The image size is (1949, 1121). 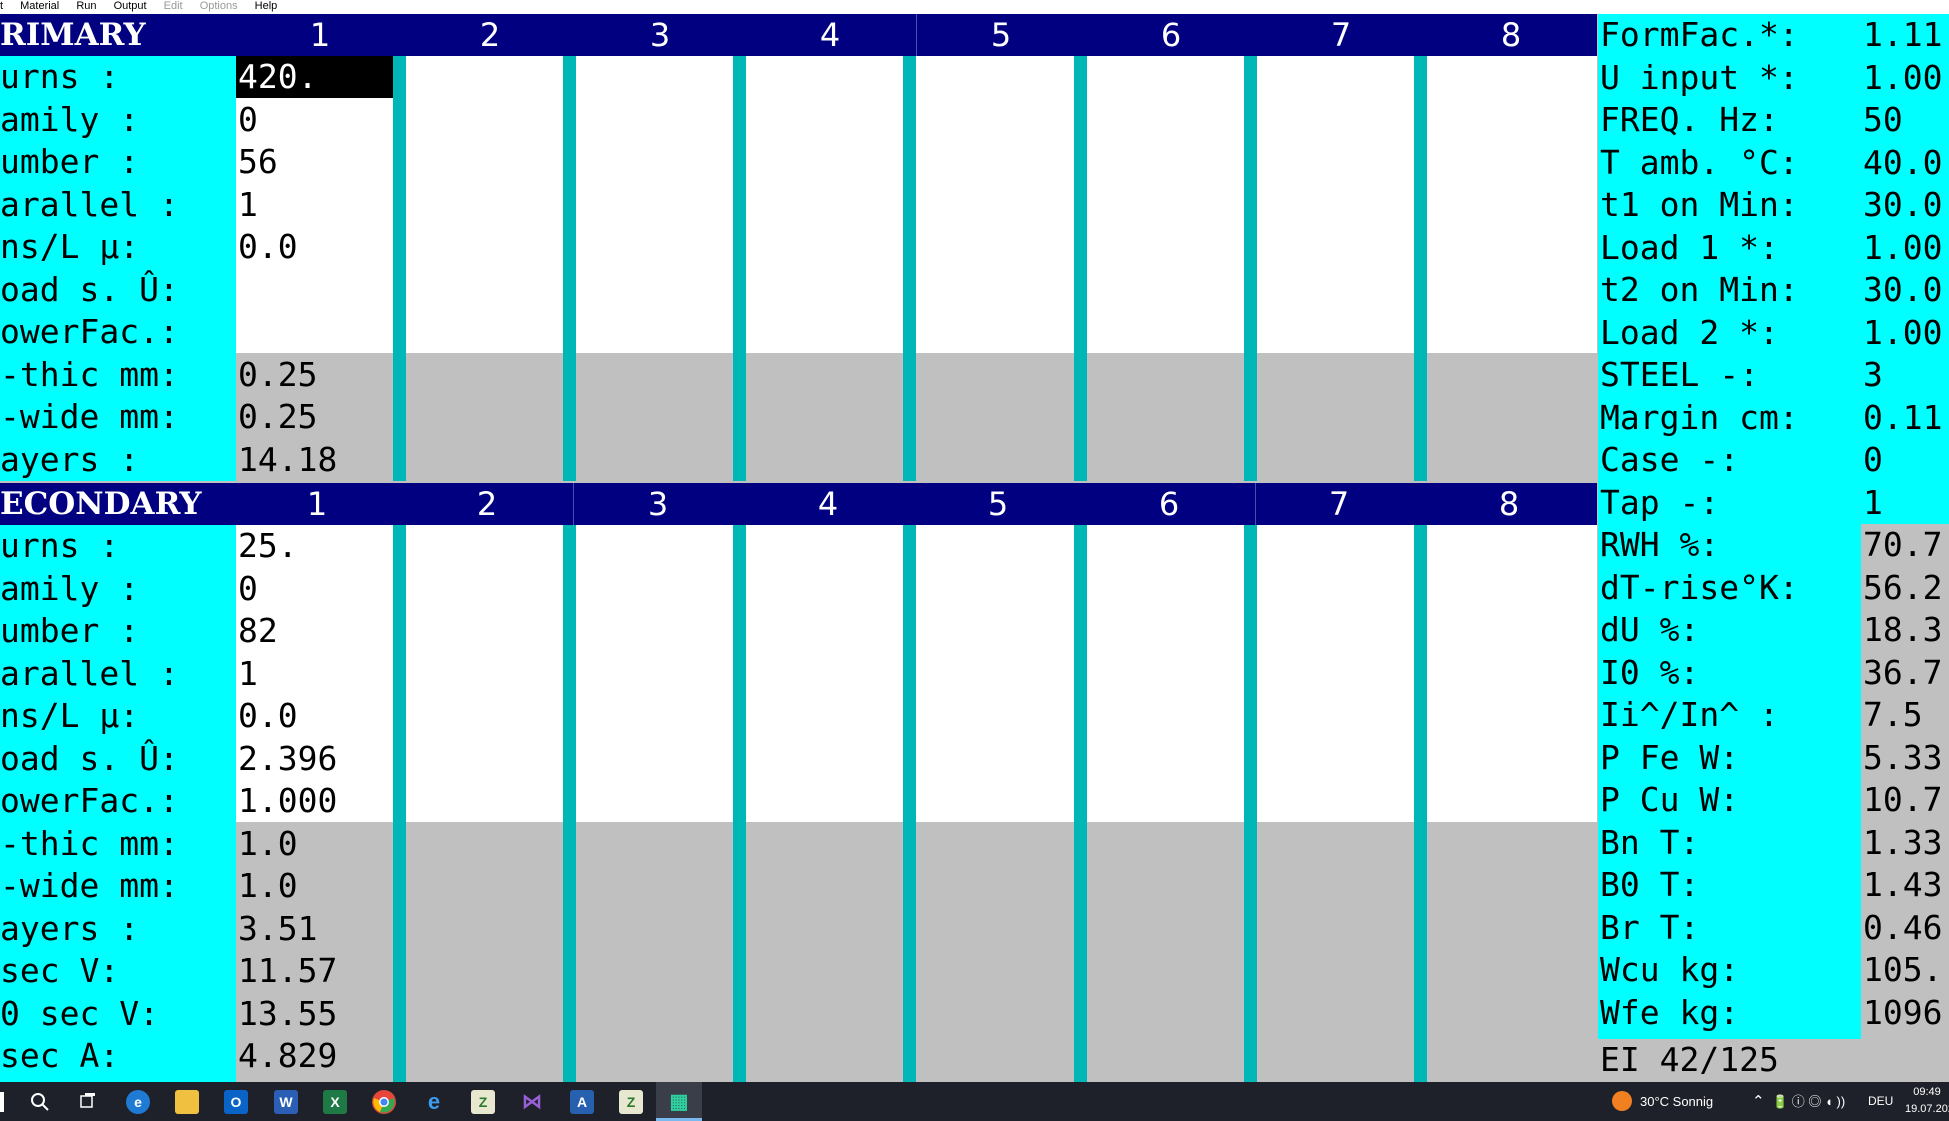 I want to click on outlook-icon: O, so click(x=236, y=1102).